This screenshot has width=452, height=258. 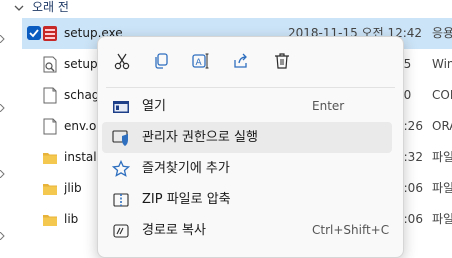 I want to click on file-type: 응용, so click(x=442, y=33).